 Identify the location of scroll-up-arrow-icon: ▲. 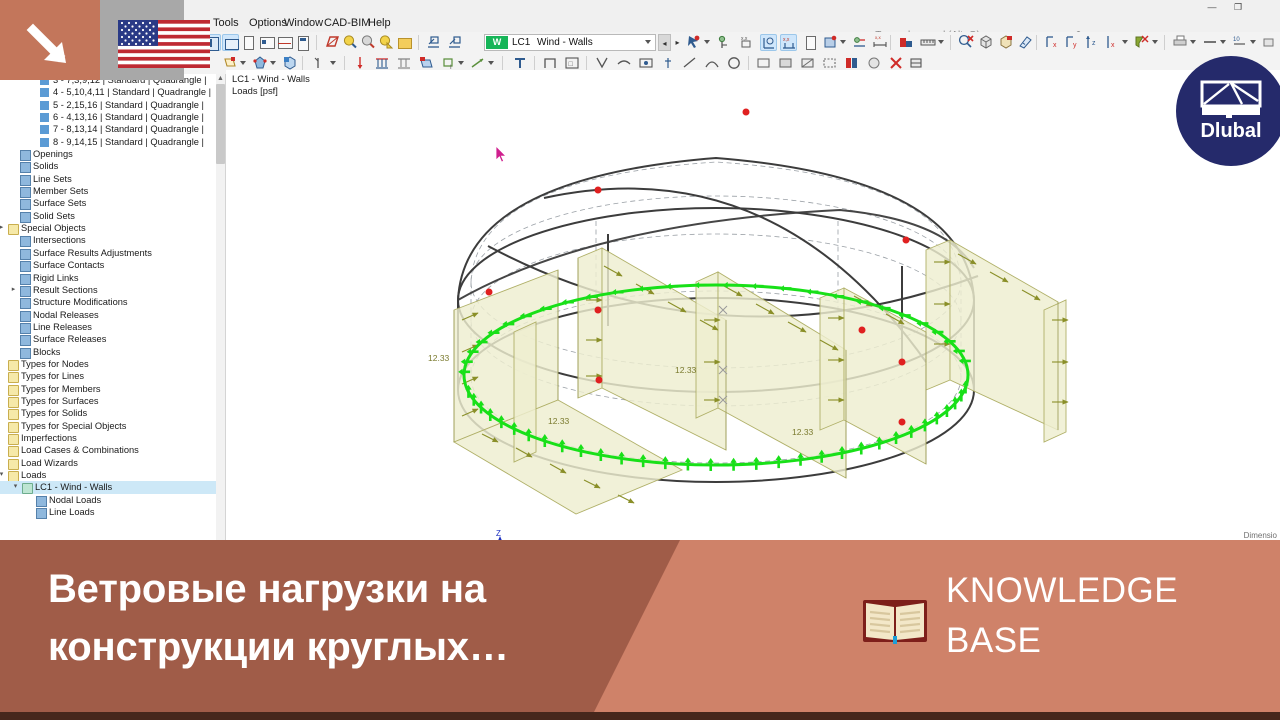
(220, 78).